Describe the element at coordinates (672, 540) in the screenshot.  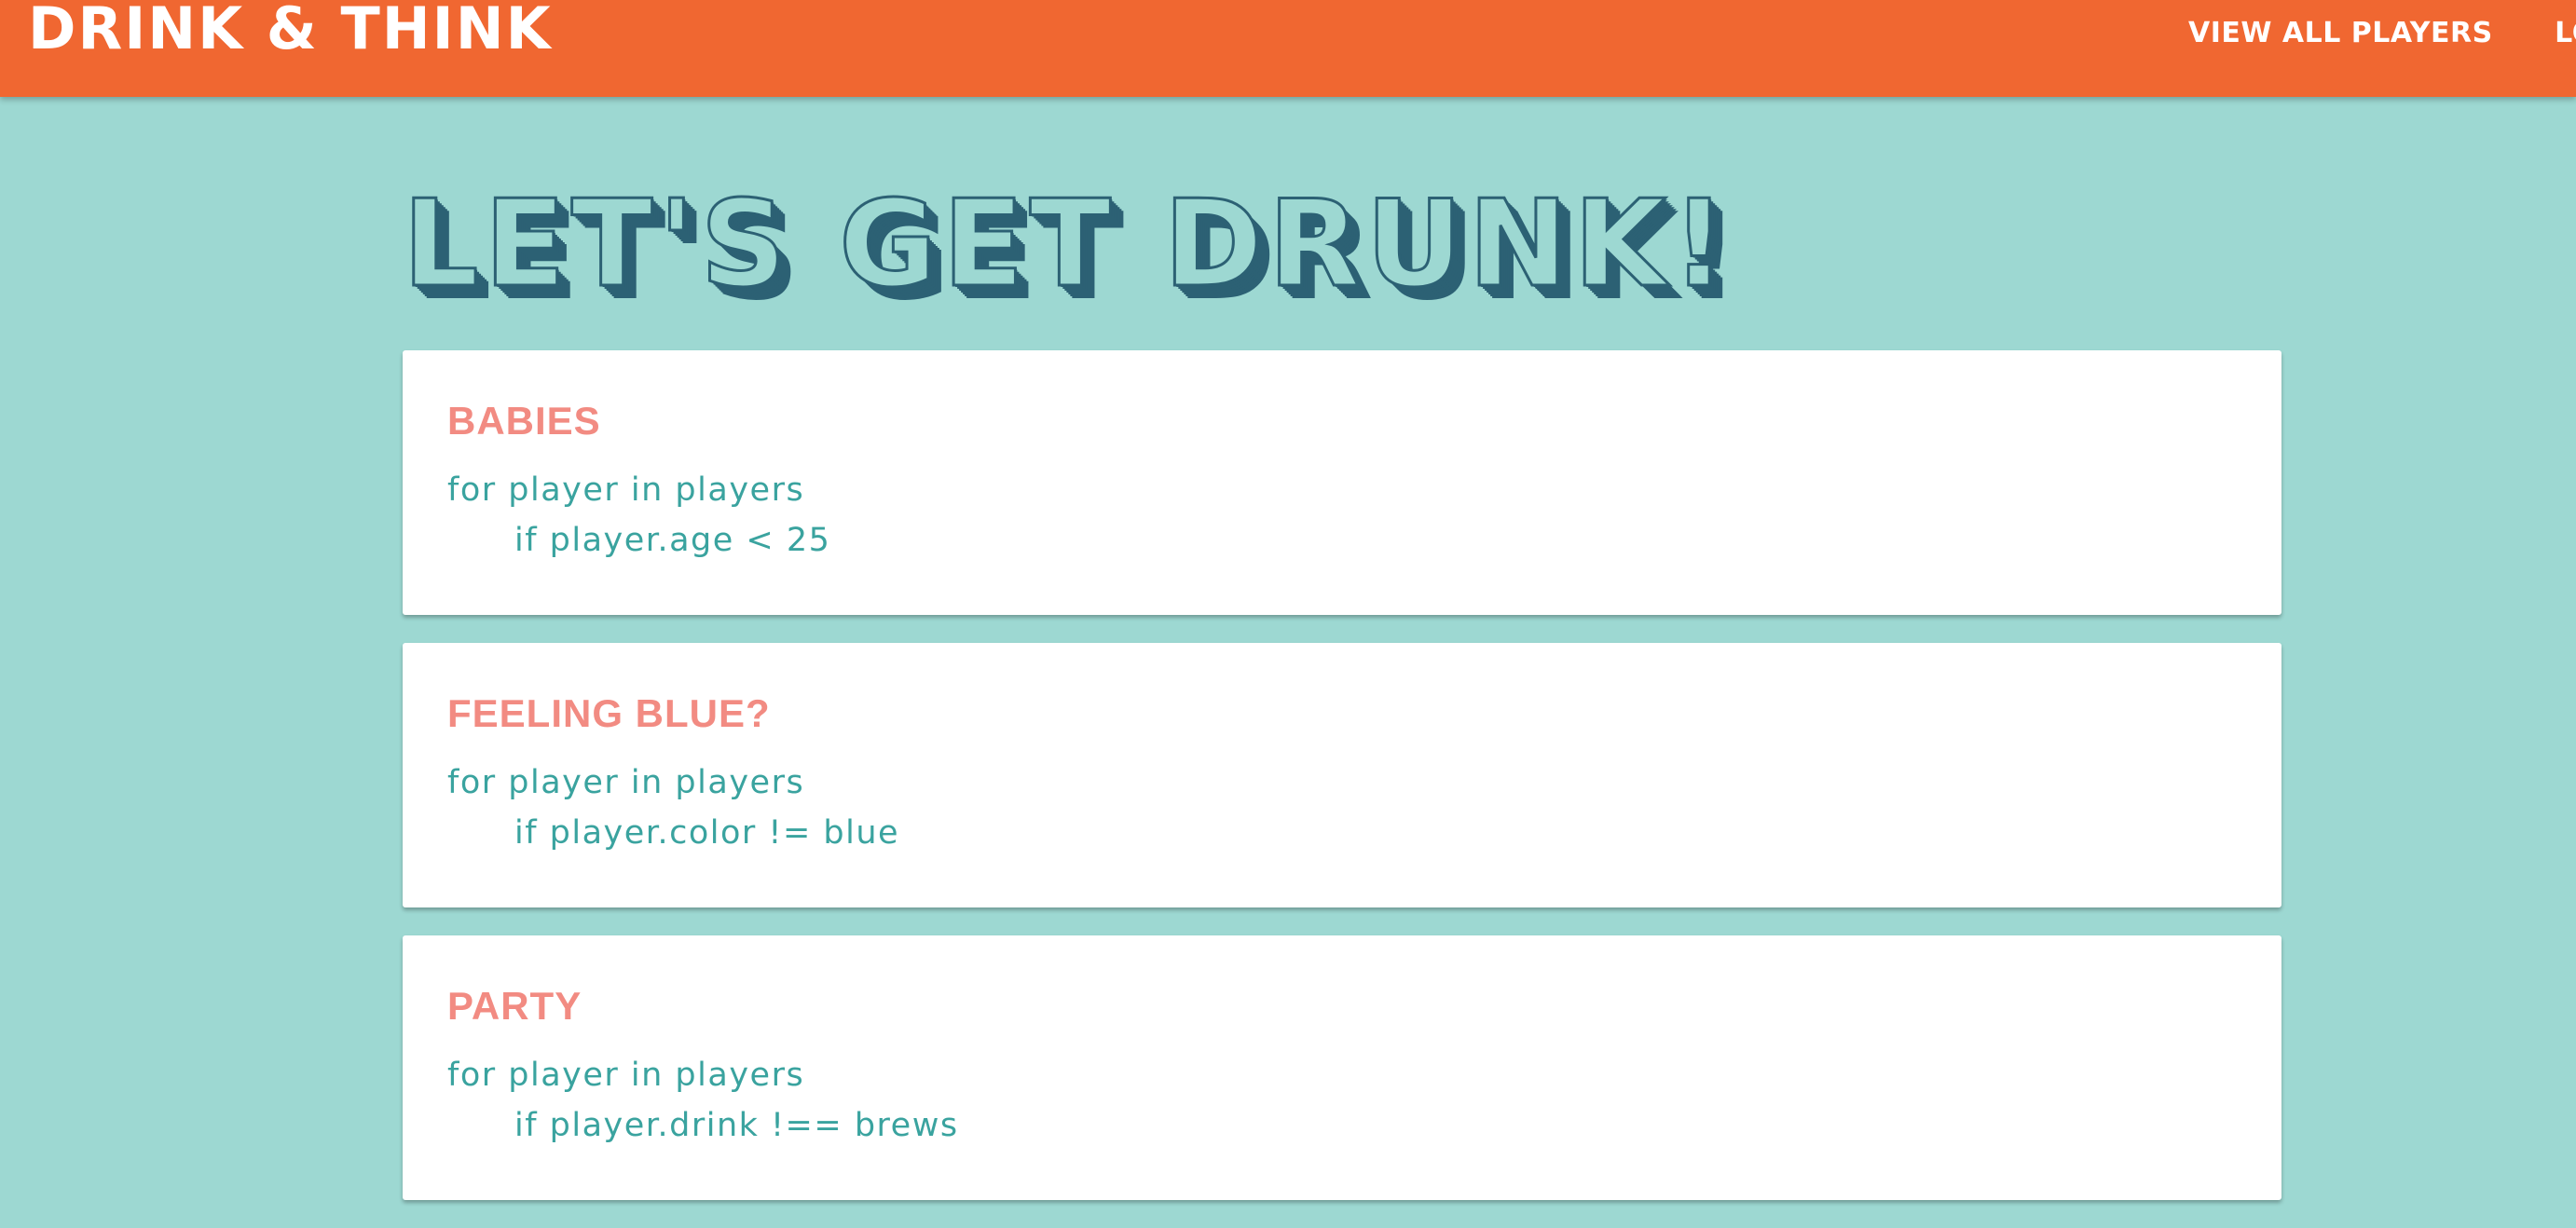
I see `rule-code-condition: if player.age < 25` at that location.